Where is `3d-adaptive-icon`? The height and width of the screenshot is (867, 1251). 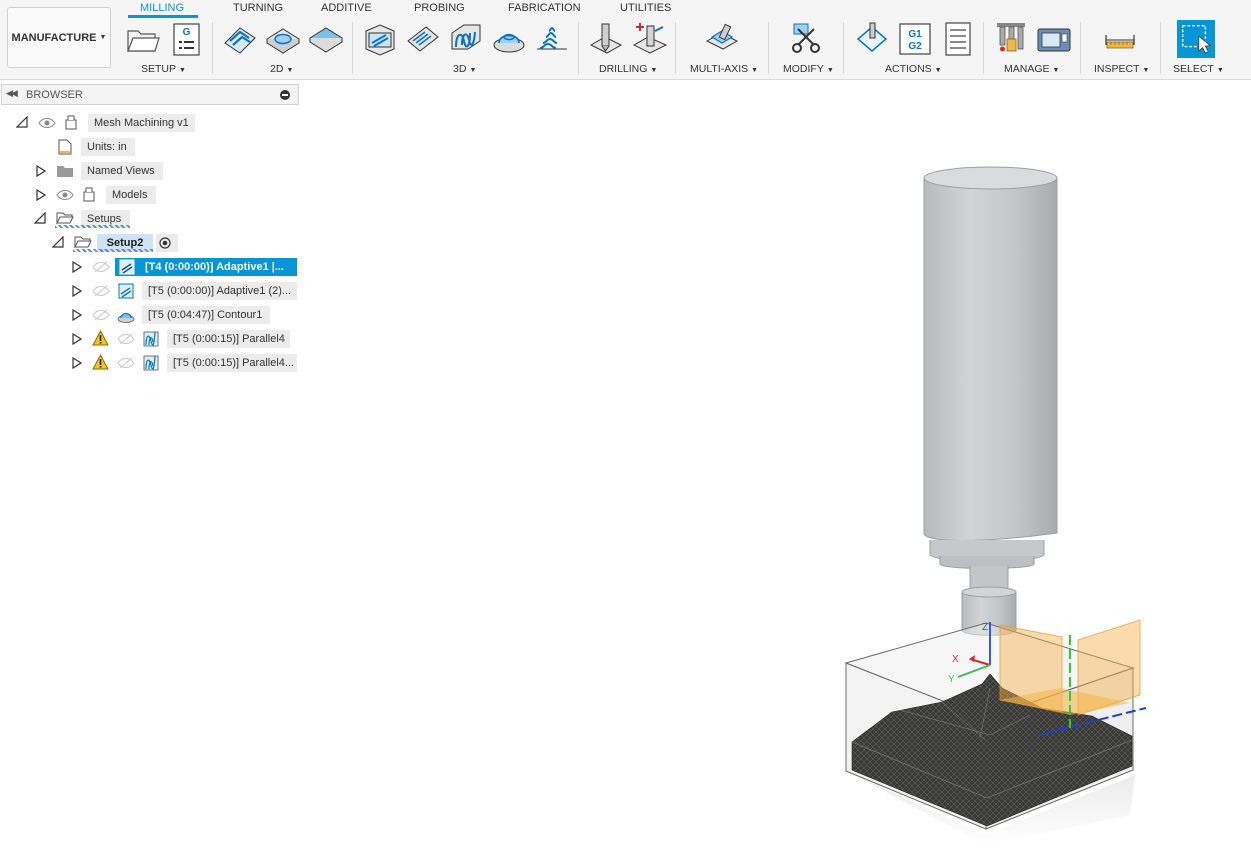
3d-adaptive-icon is located at coordinates (380, 39).